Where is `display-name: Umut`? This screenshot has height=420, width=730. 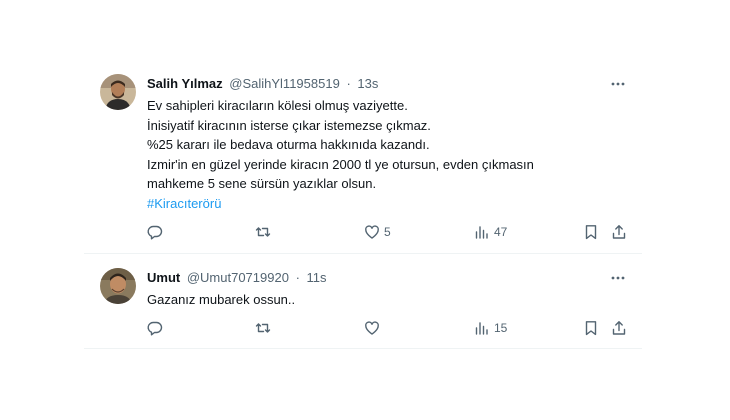 display-name: Umut is located at coordinates (163, 277).